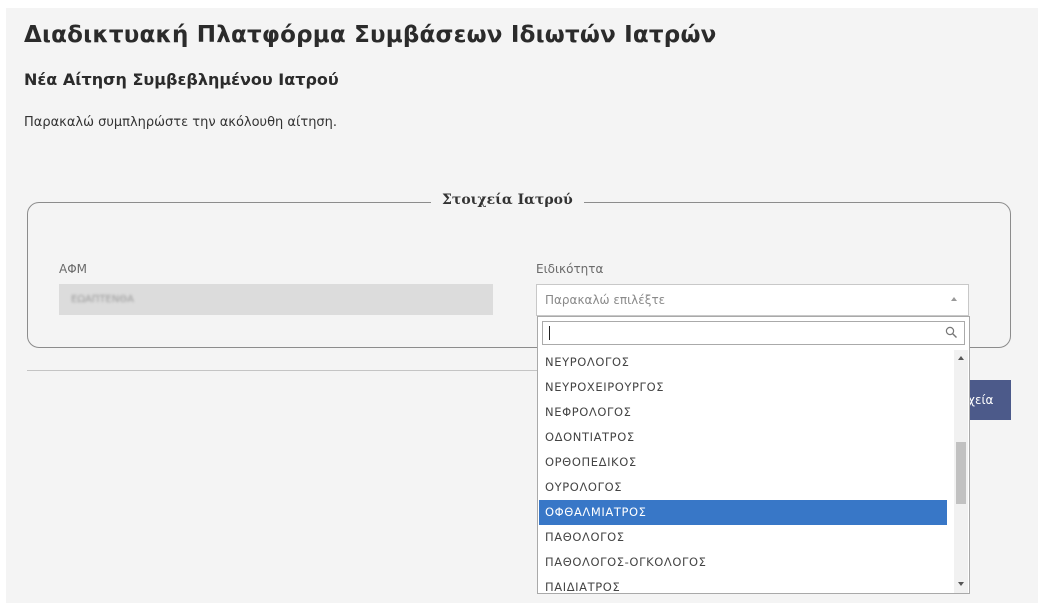  What do you see at coordinates (181, 79) in the screenshot?
I see `form-title: Νέα Αίτηση Συμβεβλημένου Ιατρού` at bounding box center [181, 79].